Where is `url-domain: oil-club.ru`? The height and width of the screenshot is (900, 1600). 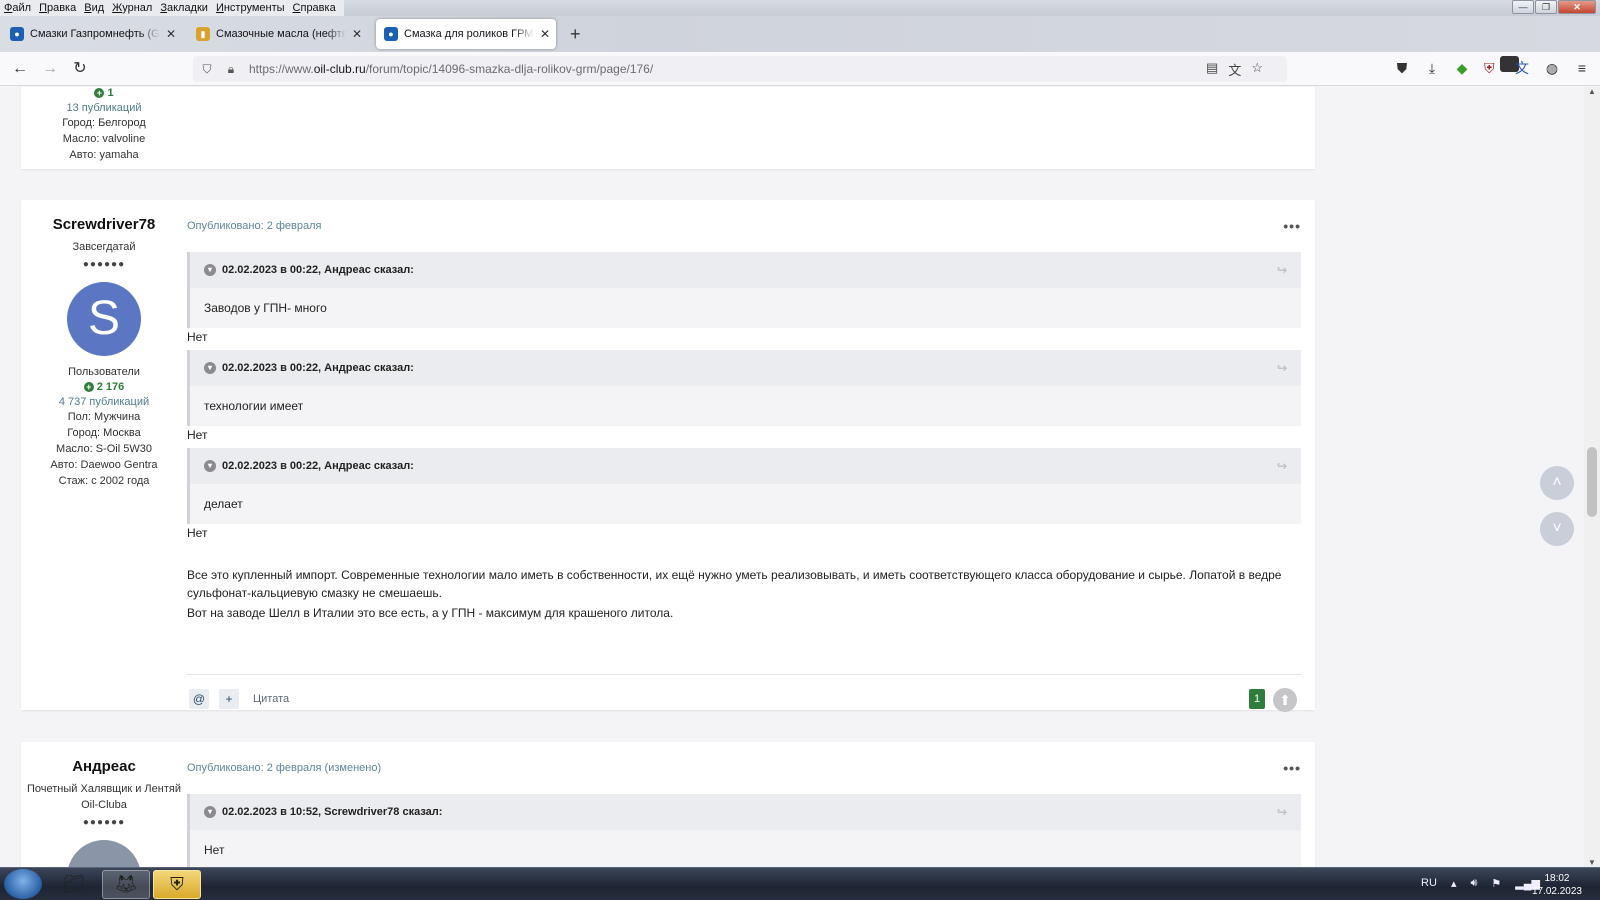
url-domain: oil-club.ru is located at coordinates (339, 69).